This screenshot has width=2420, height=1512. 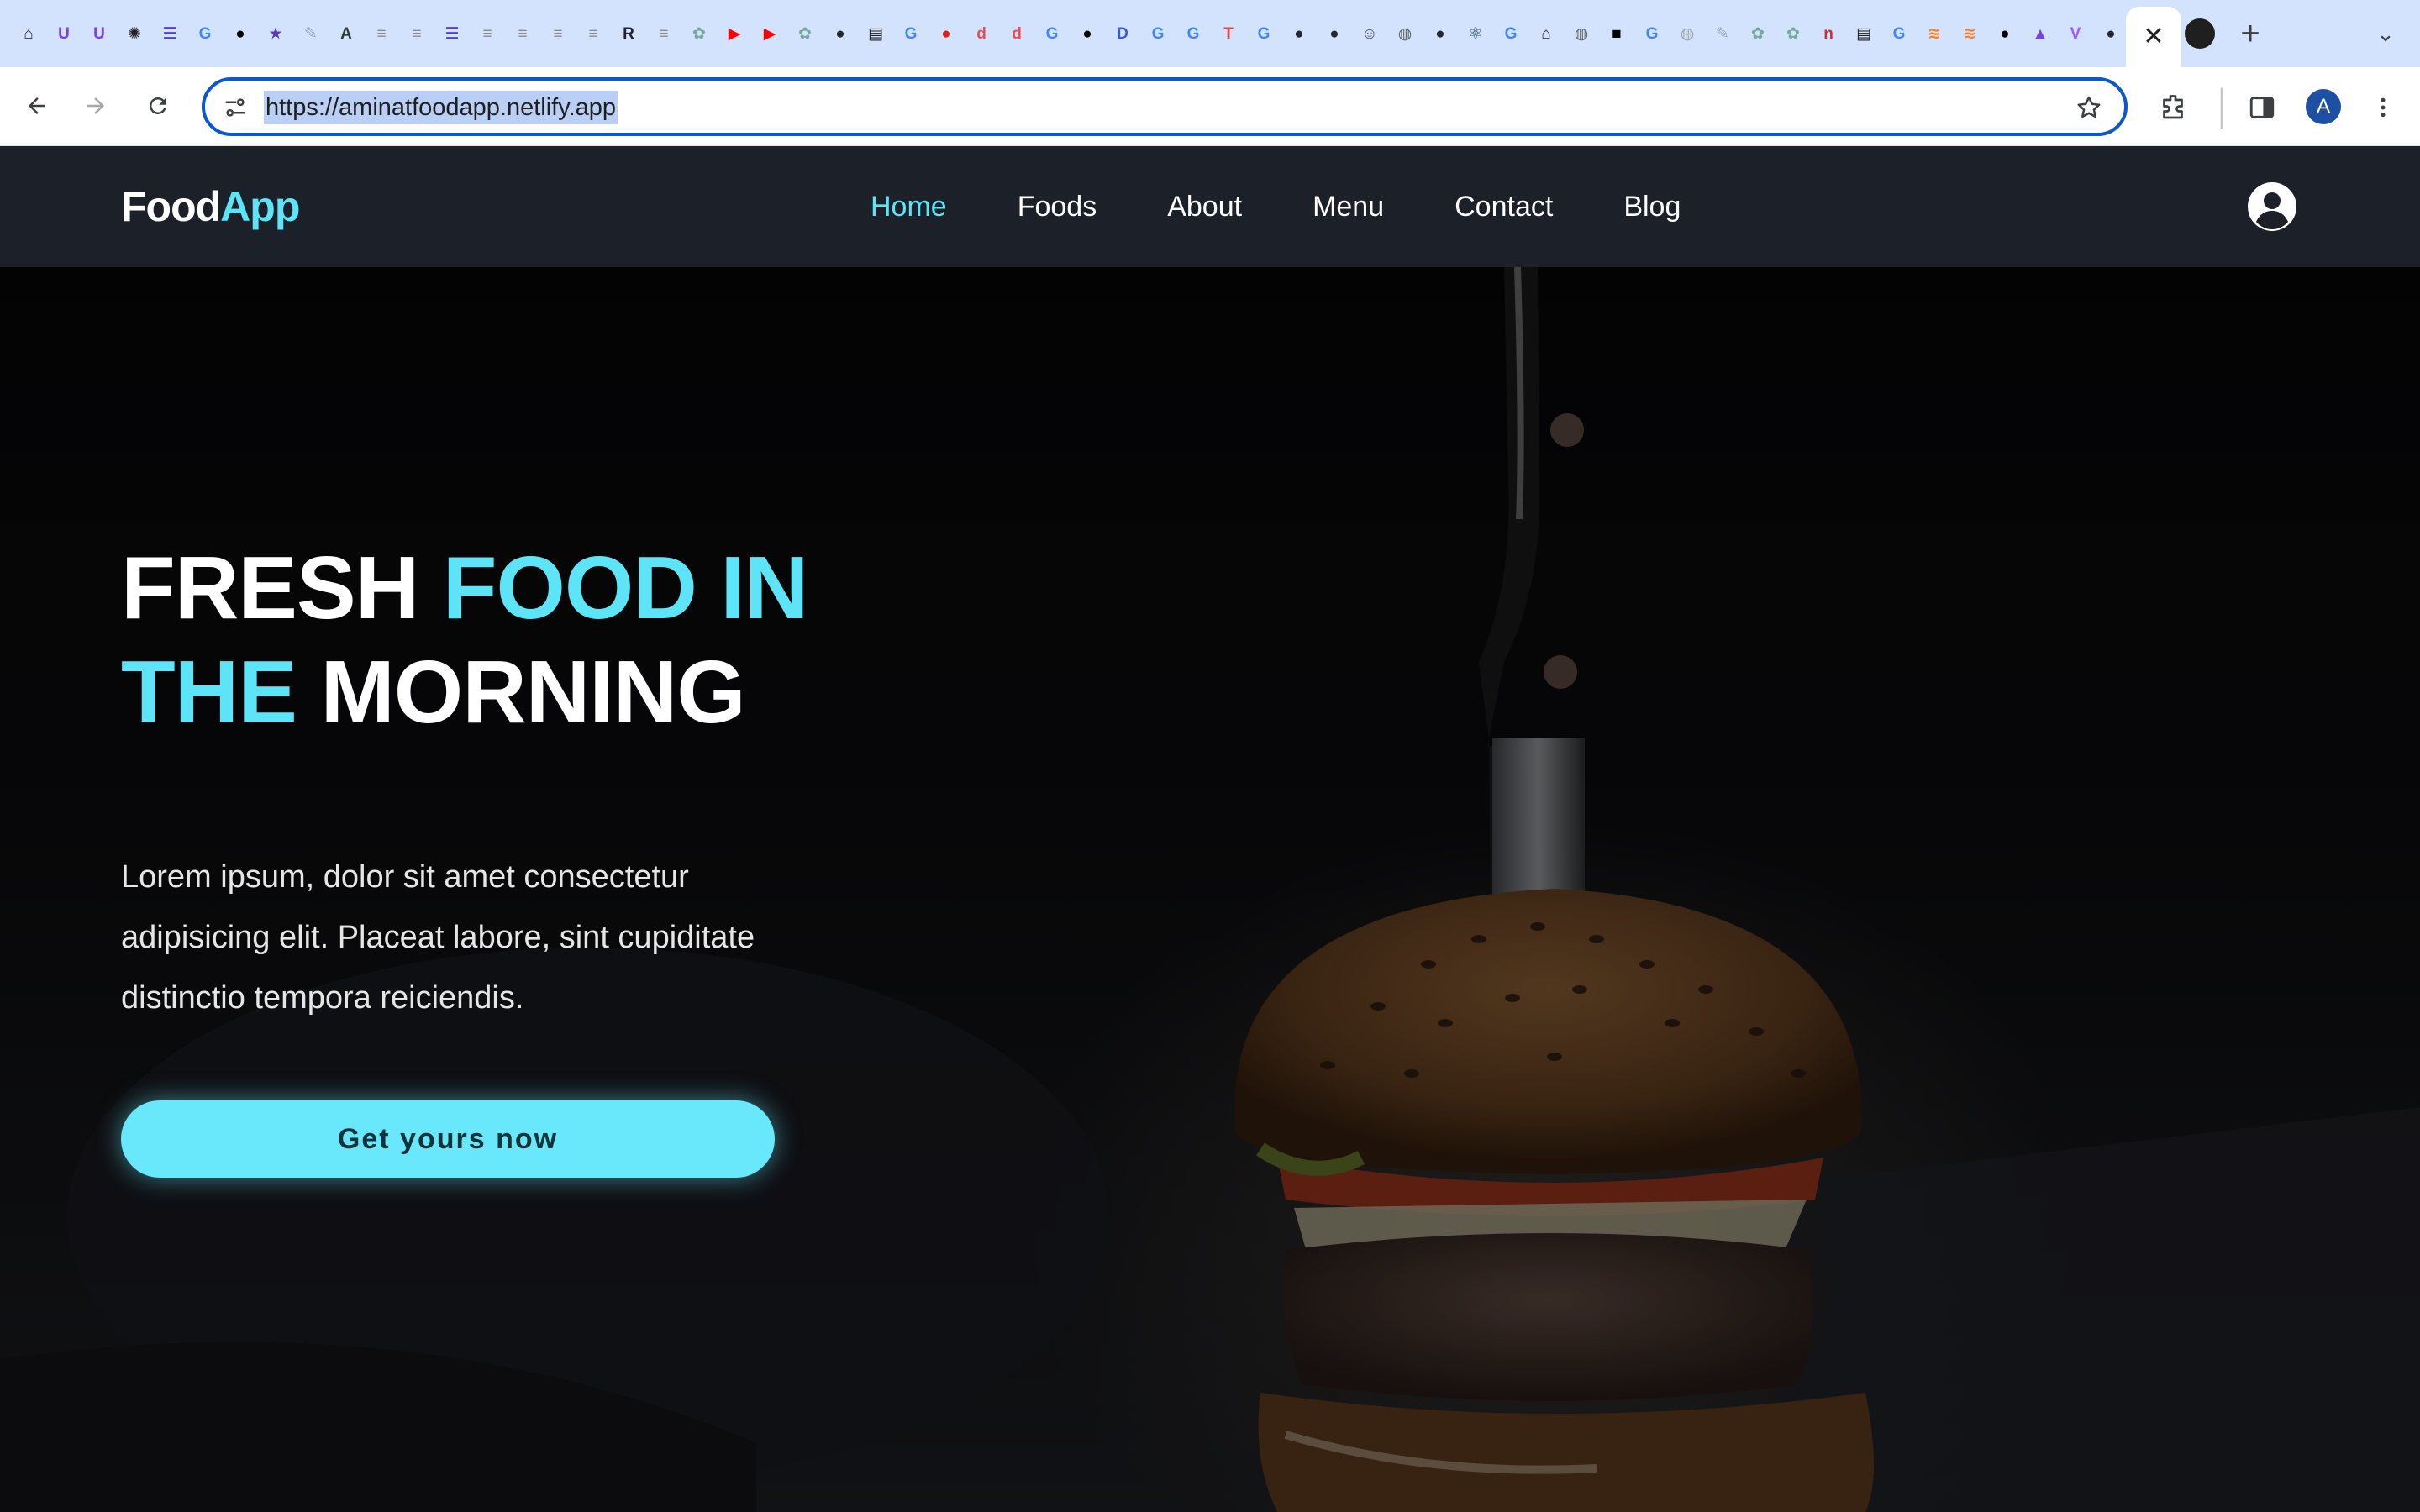 I want to click on reload-icon, so click(x=157, y=105).